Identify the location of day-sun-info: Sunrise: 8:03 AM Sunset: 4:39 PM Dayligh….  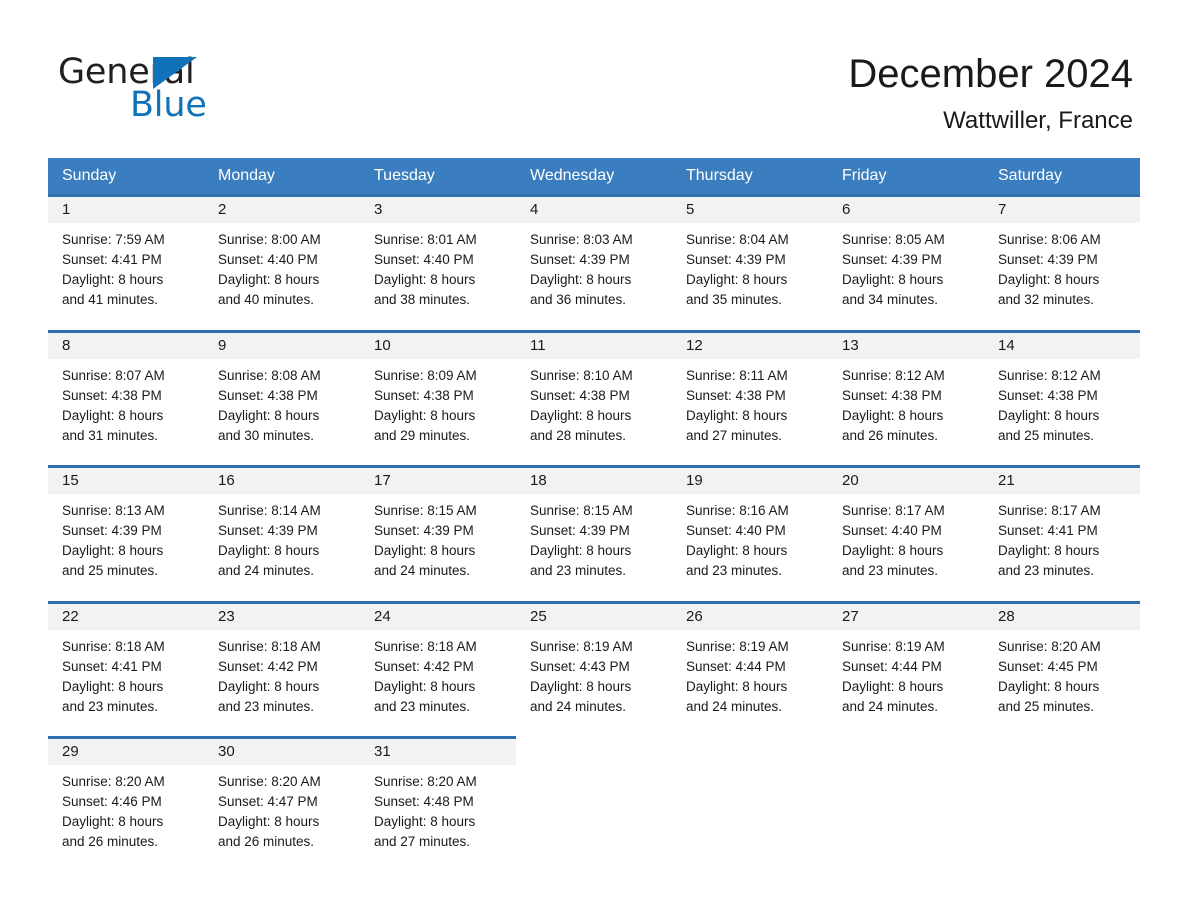
(581, 269).